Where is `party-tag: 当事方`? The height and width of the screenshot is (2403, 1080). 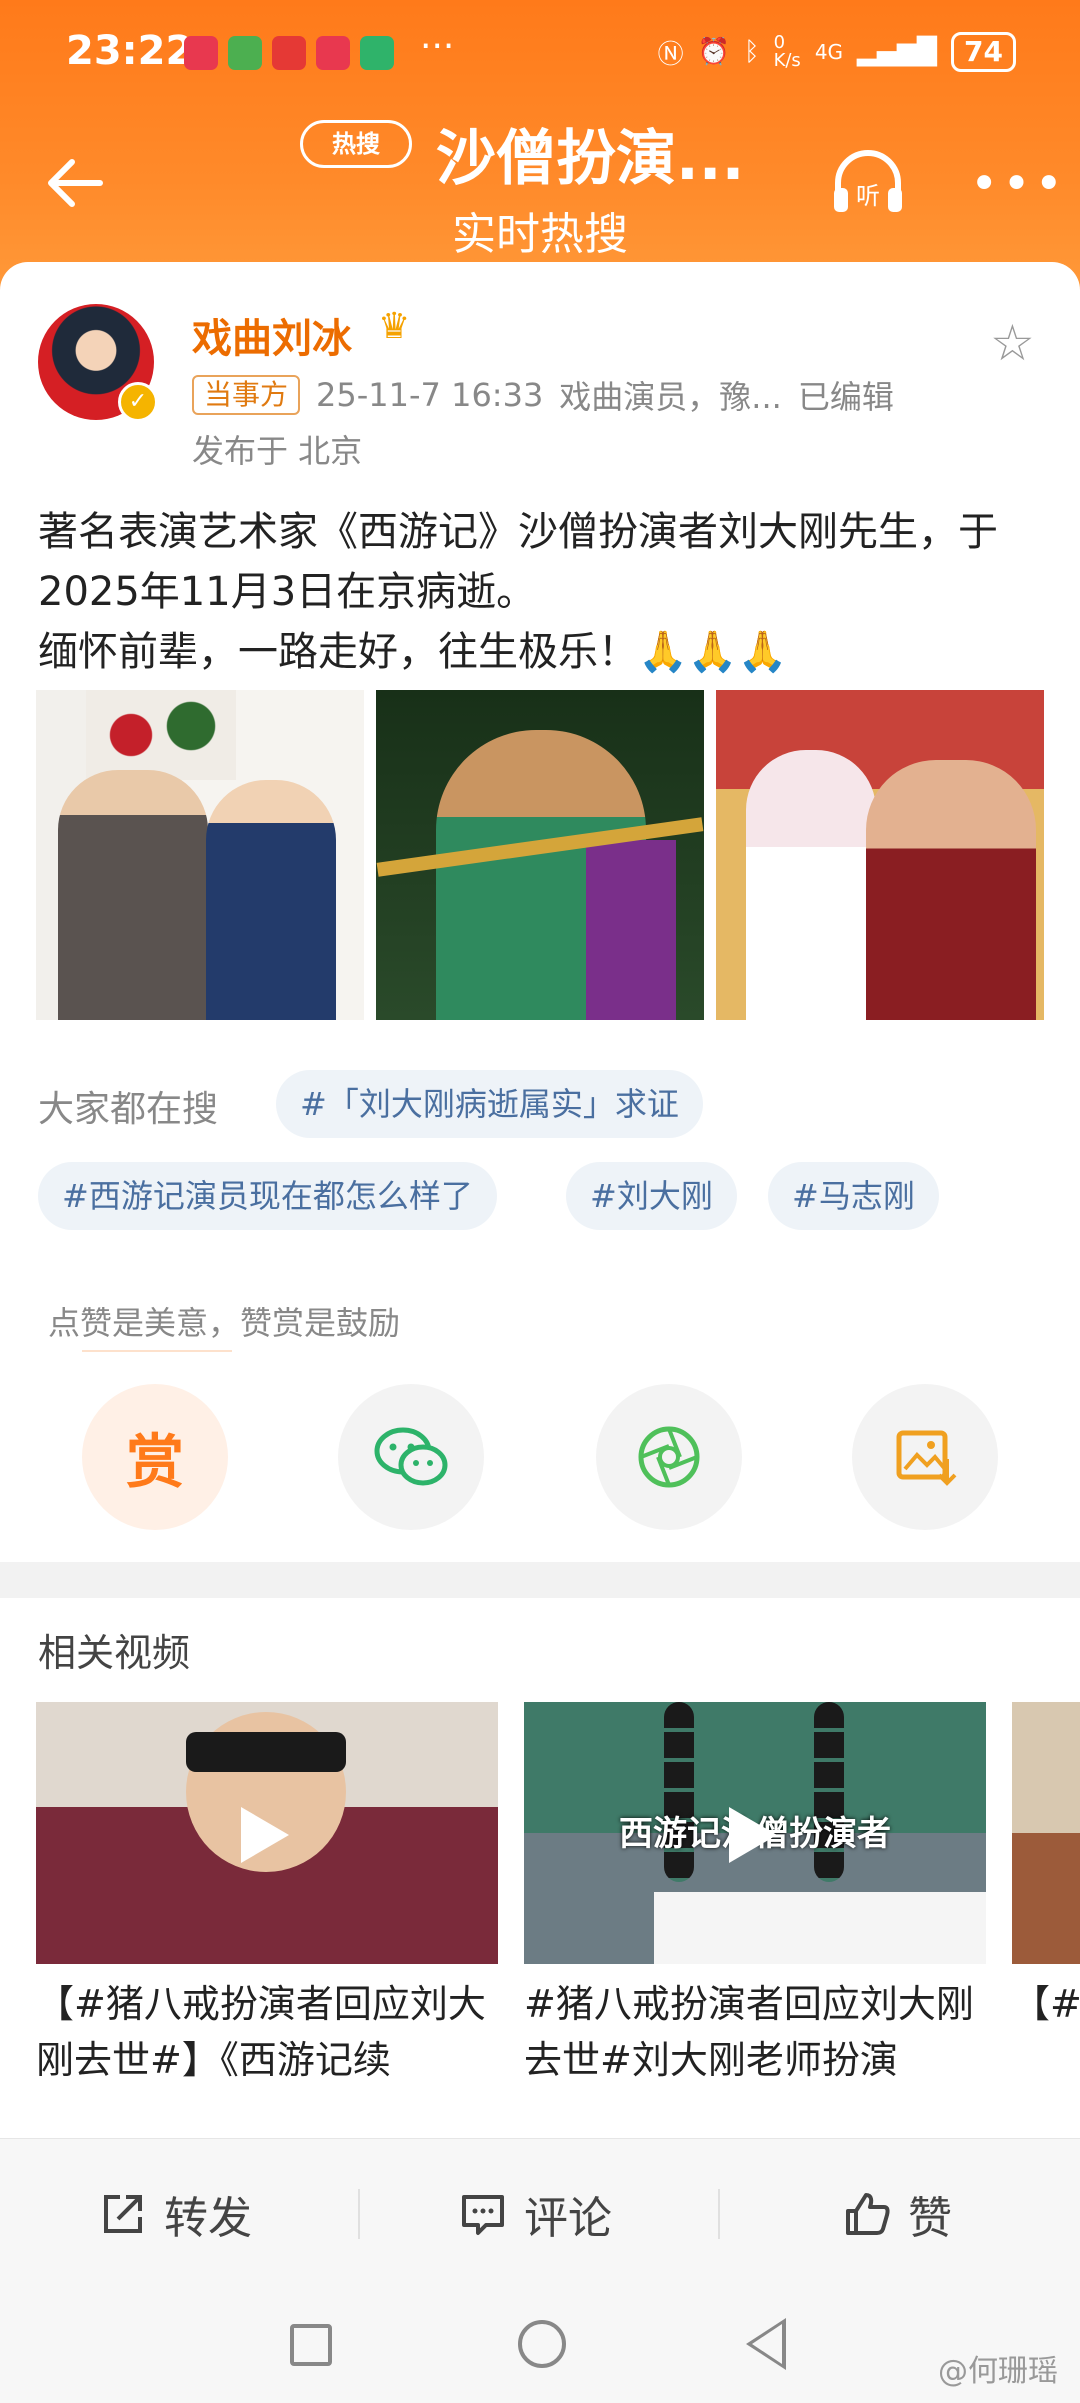
party-tag: 当事方 is located at coordinates (246, 395).